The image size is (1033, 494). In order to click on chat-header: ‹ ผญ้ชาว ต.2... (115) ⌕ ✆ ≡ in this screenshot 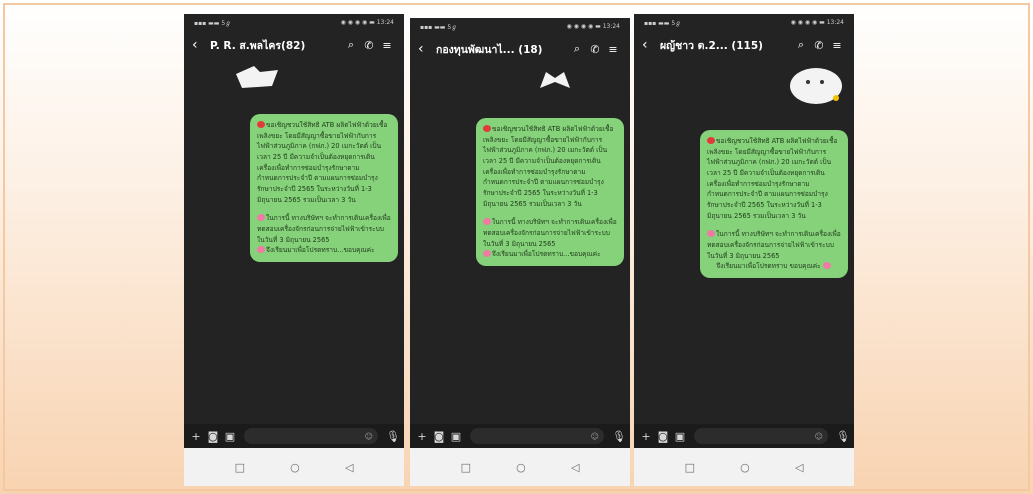, I will do `click(744, 45)`.